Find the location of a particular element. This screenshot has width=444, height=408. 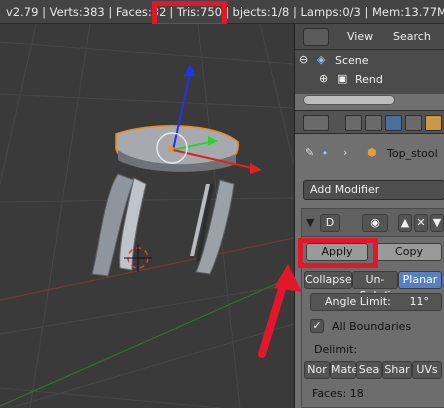

collapse-icon: ⊖ is located at coordinates (303, 59).